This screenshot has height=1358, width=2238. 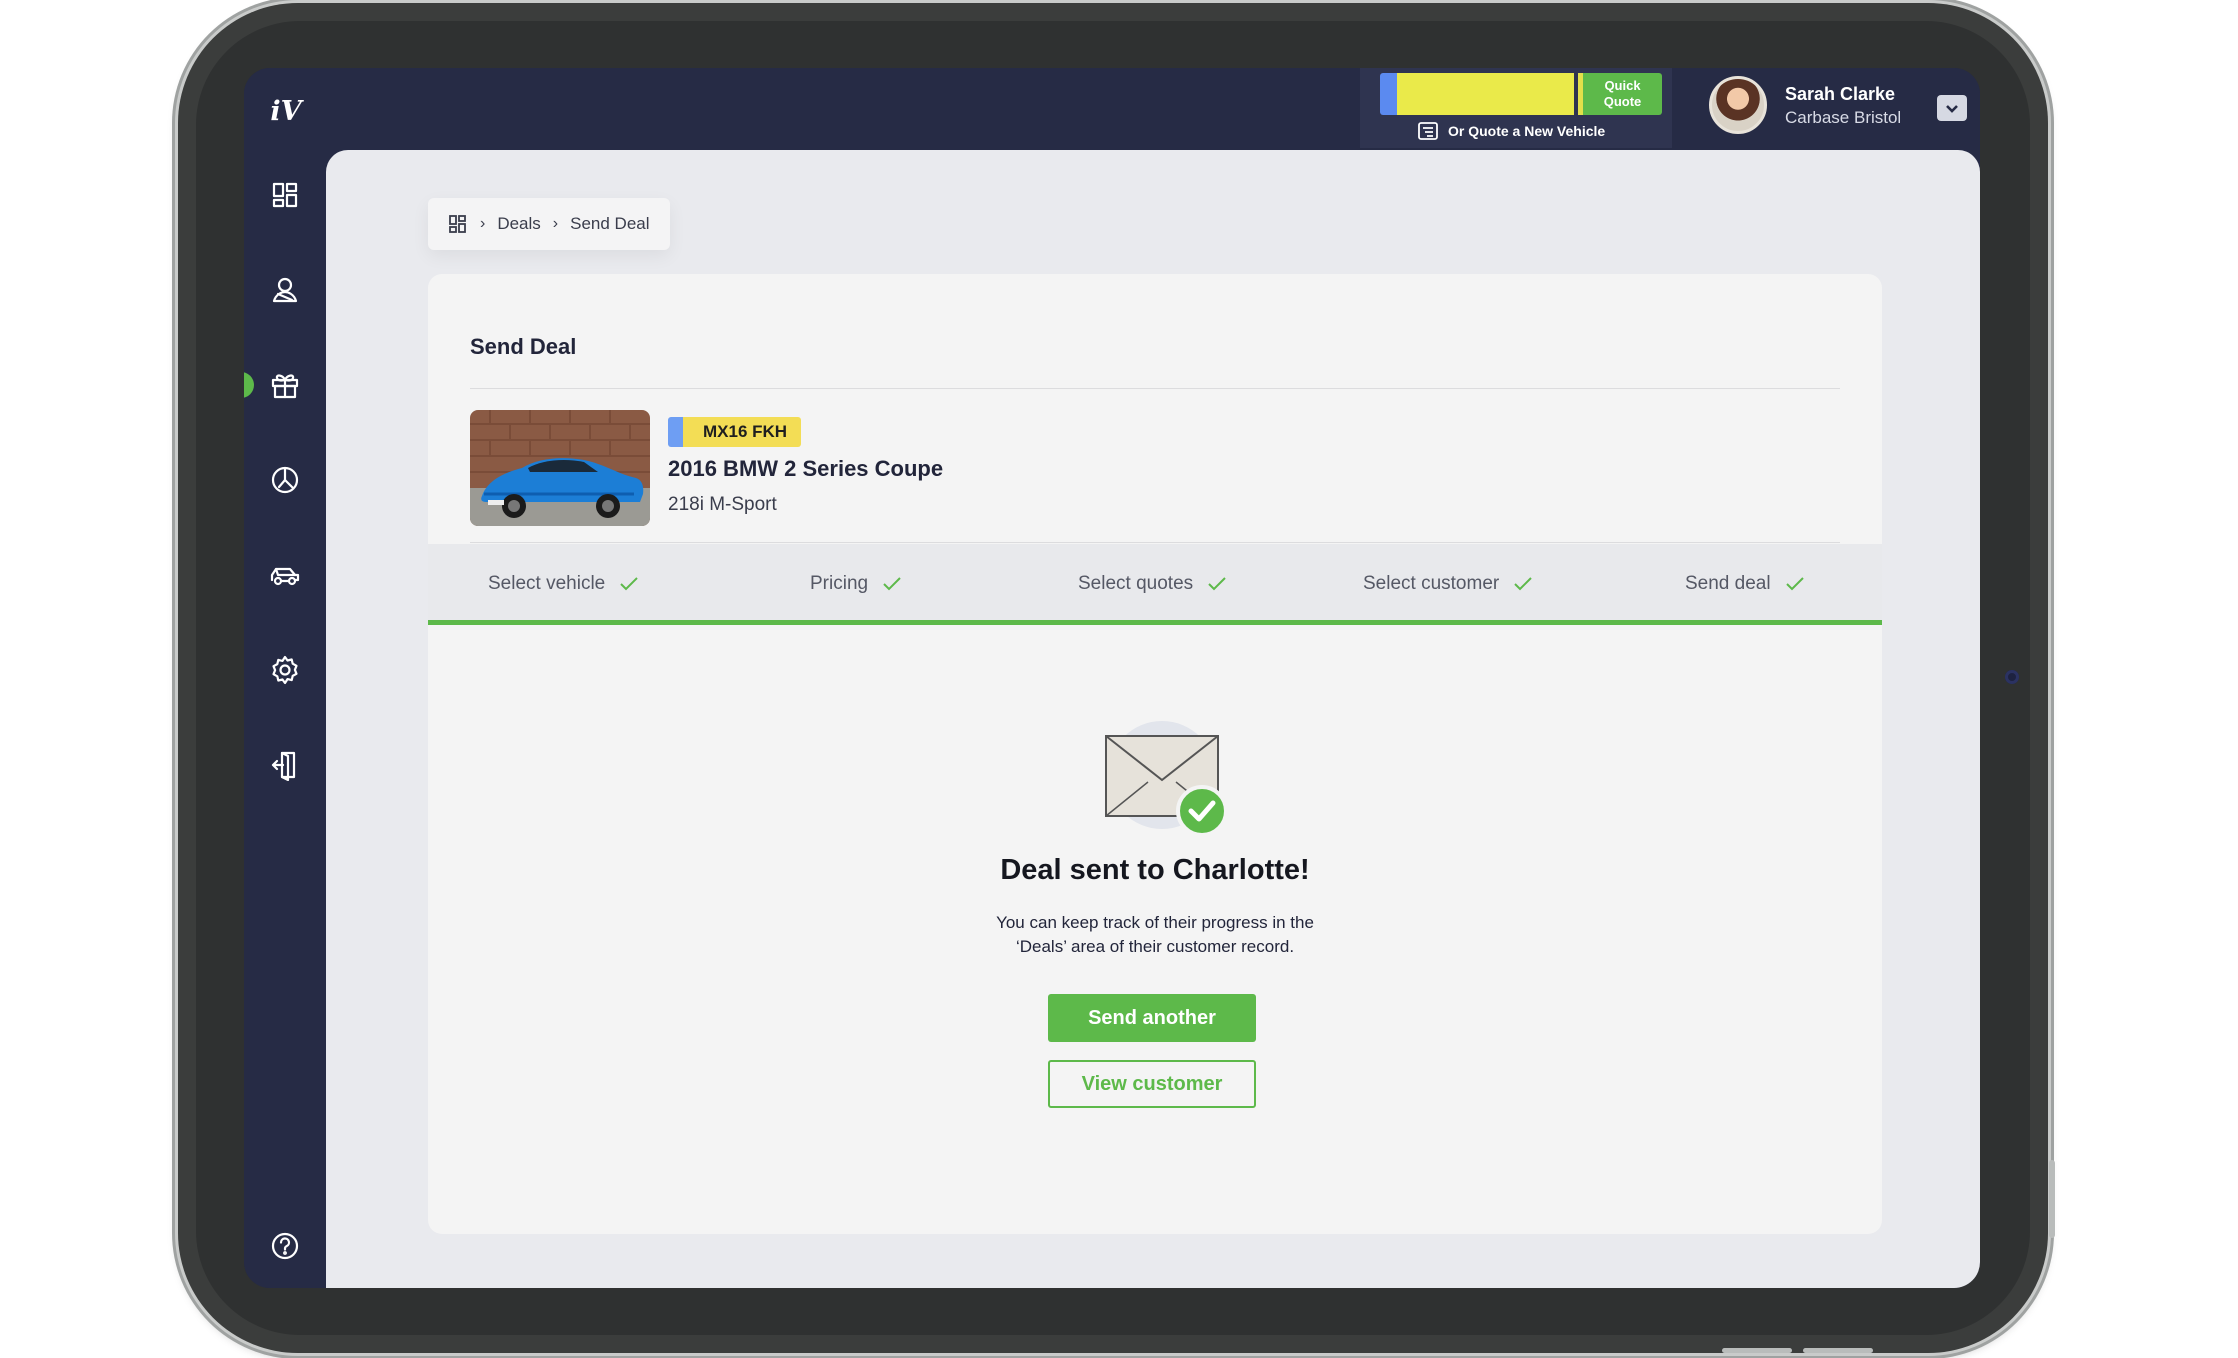 I want to click on registration-input, so click(x=1477, y=94).